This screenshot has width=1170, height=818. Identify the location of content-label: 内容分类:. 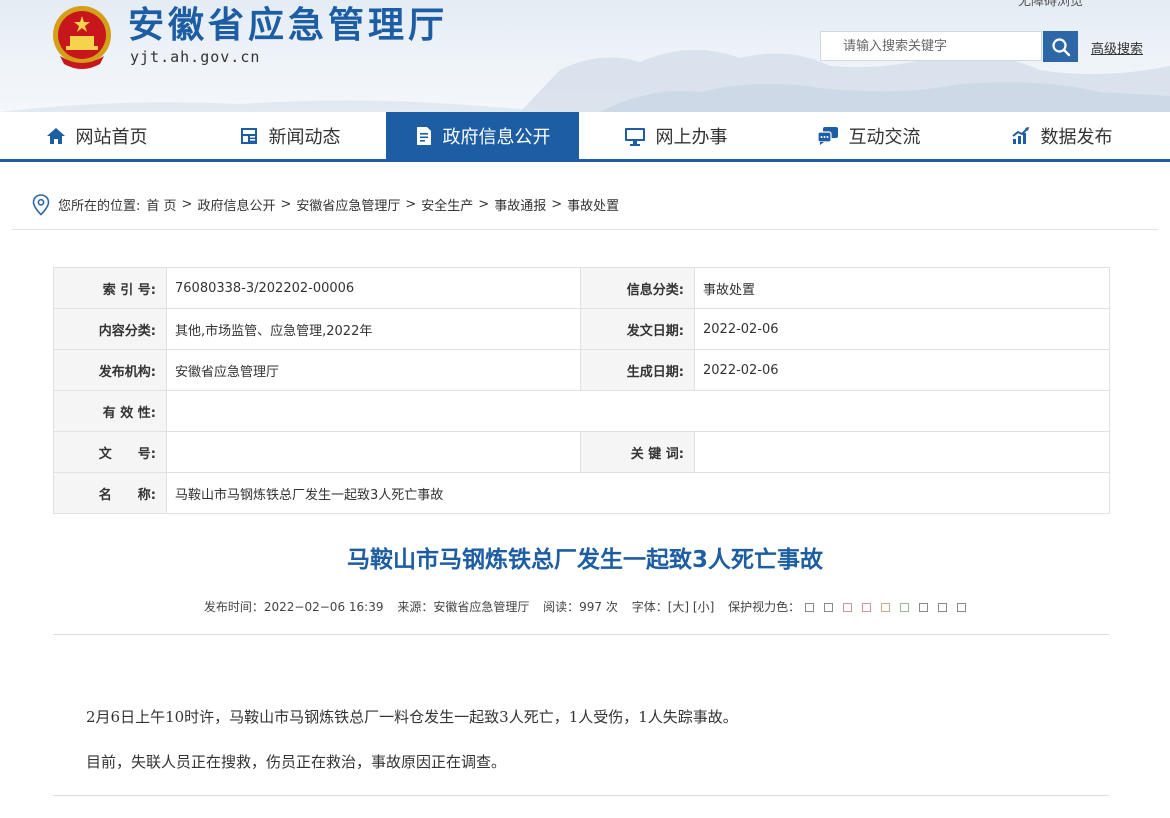
(110, 329).